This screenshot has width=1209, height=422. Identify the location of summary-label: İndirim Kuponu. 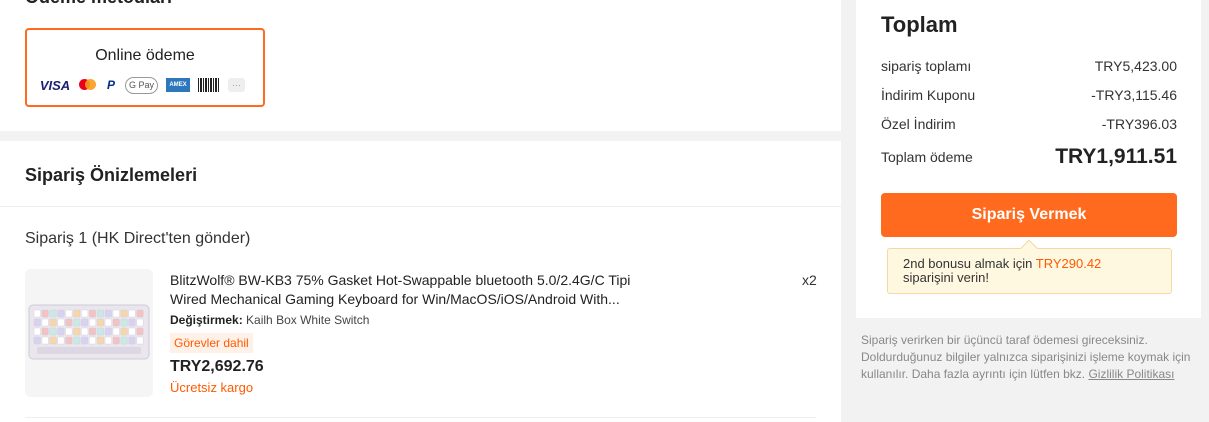
(928, 95).